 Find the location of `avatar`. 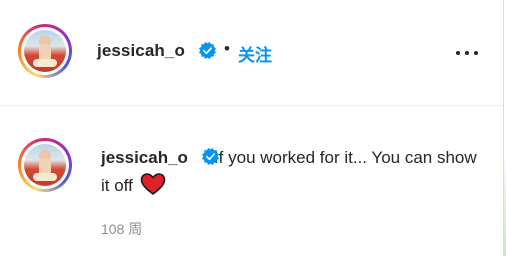

avatar is located at coordinates (45, 51).